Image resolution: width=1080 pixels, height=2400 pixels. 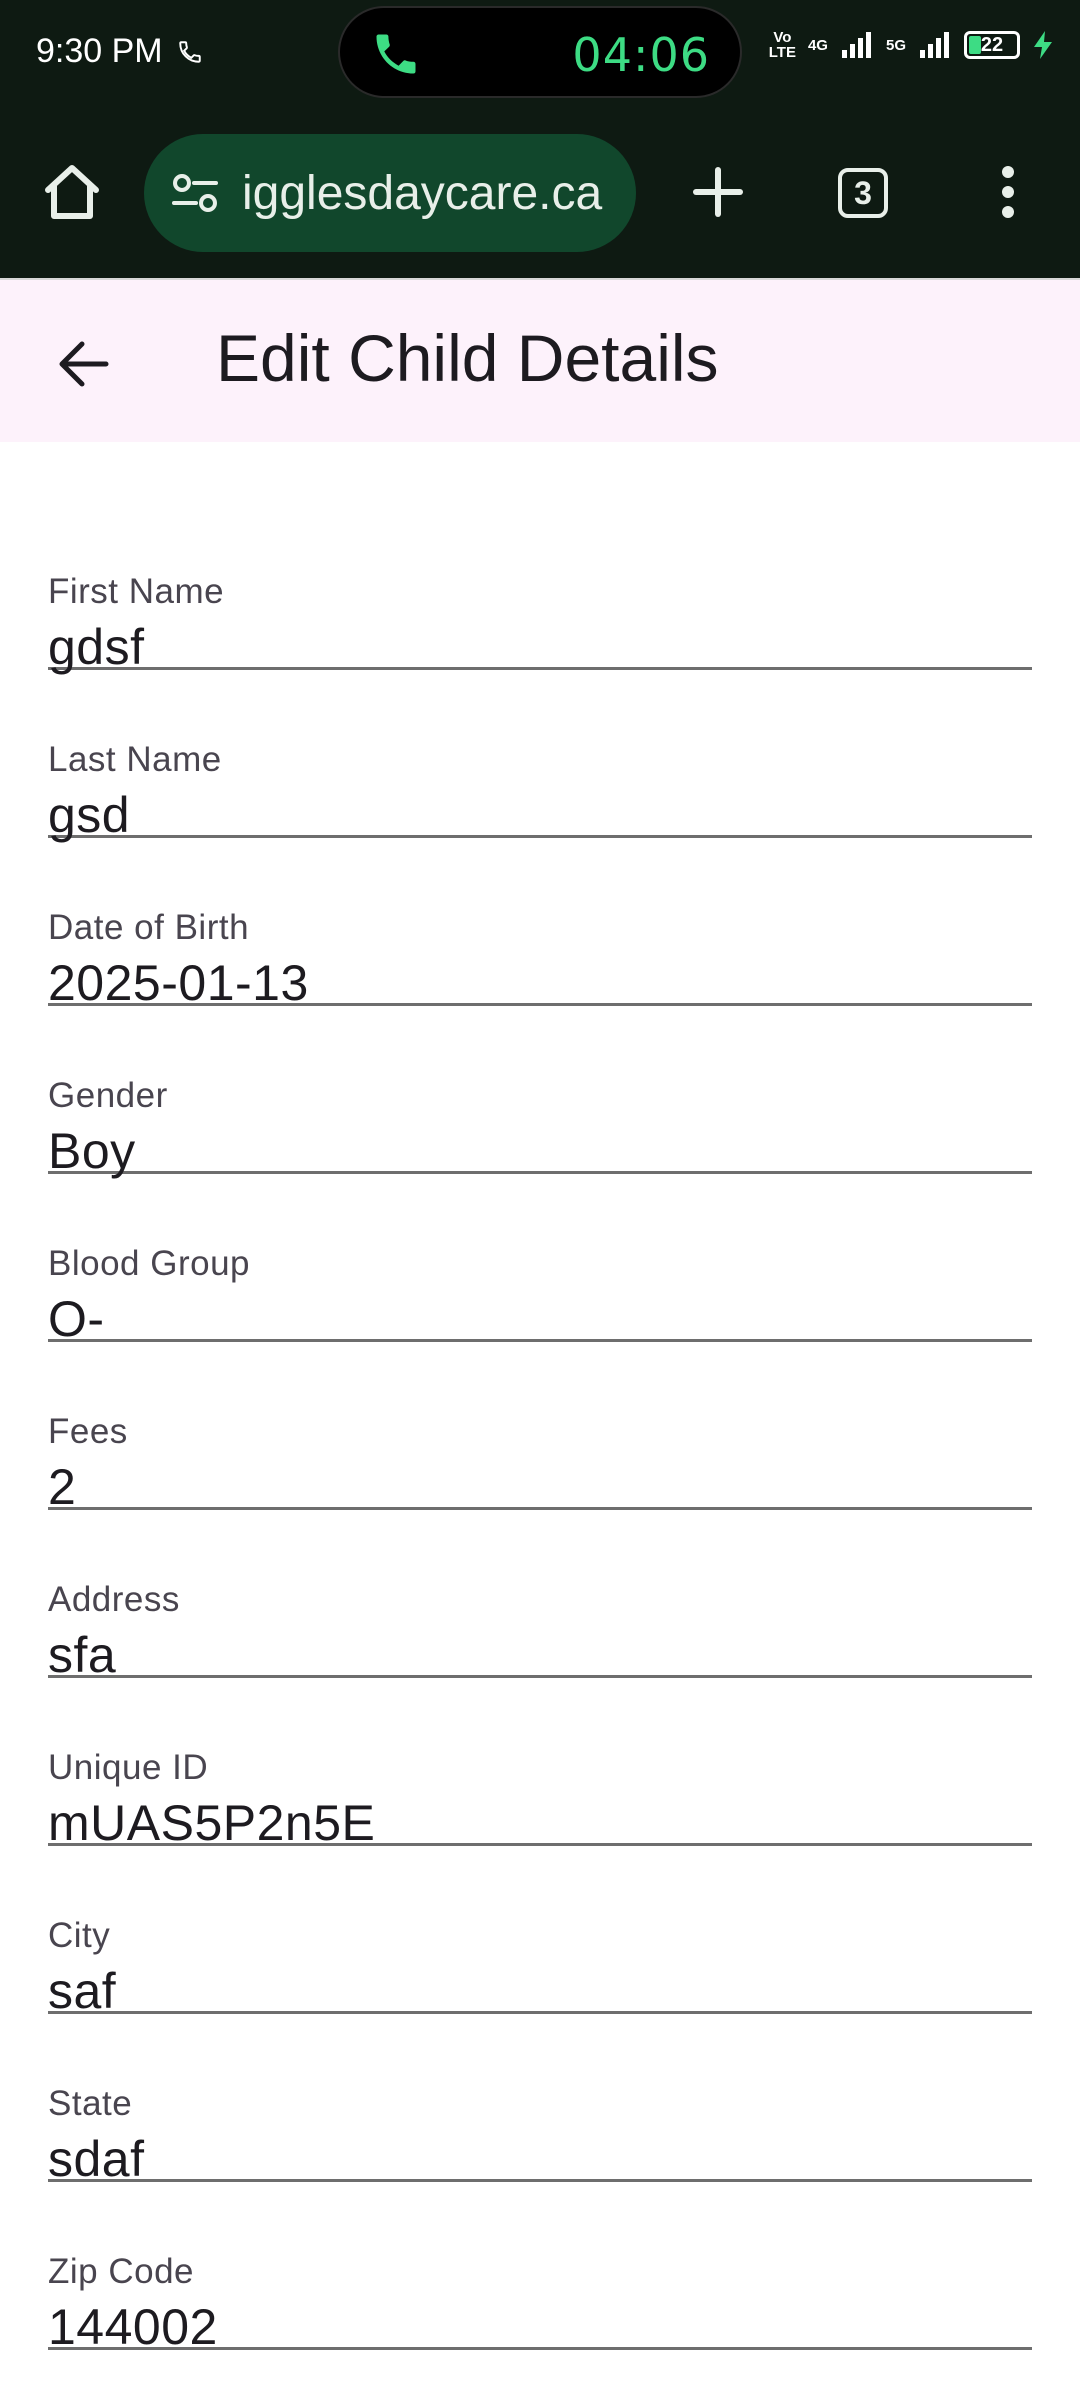 What do you see at coordinates (149, 1263) in the screenshot?
I see `blood-group-label: Blood Group` at bounding box center [149, 1263].